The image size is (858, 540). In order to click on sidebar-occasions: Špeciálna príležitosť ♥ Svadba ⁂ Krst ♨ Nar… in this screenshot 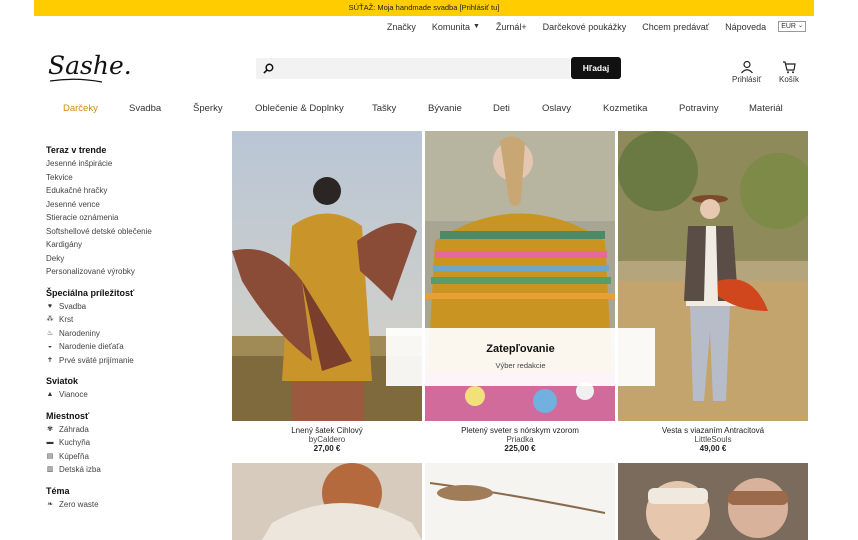, I will do `click(131, 328)`.